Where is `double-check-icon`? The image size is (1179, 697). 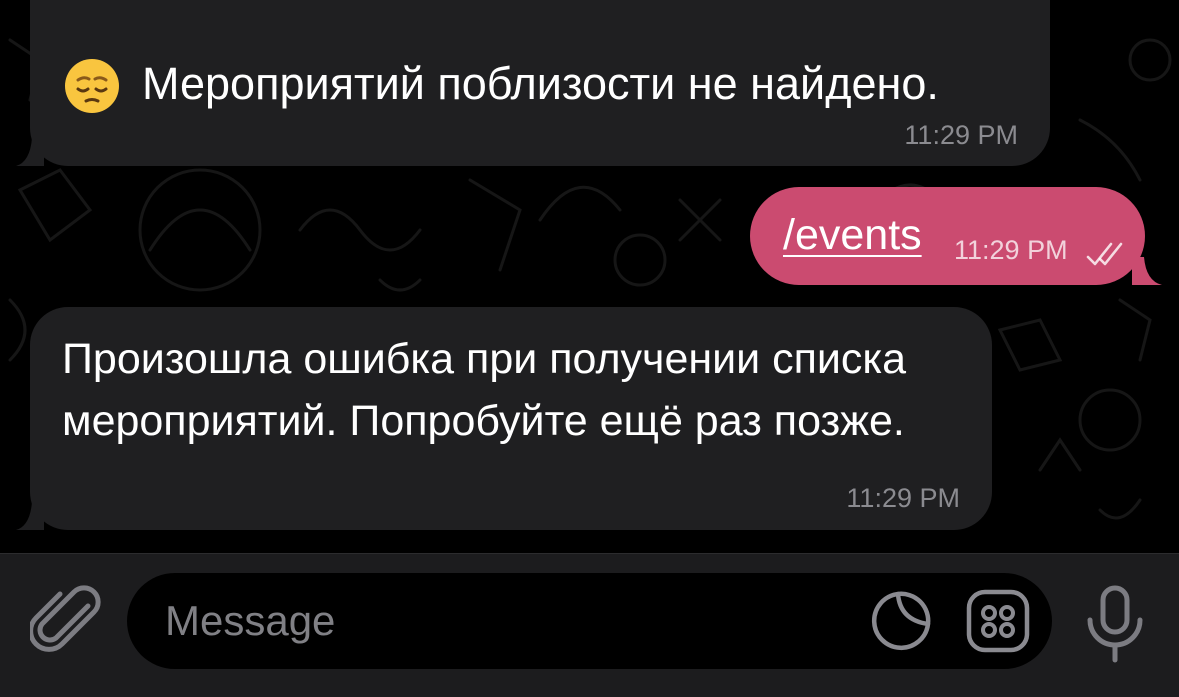 double-check-icon is located at coordinates (1104, 254).